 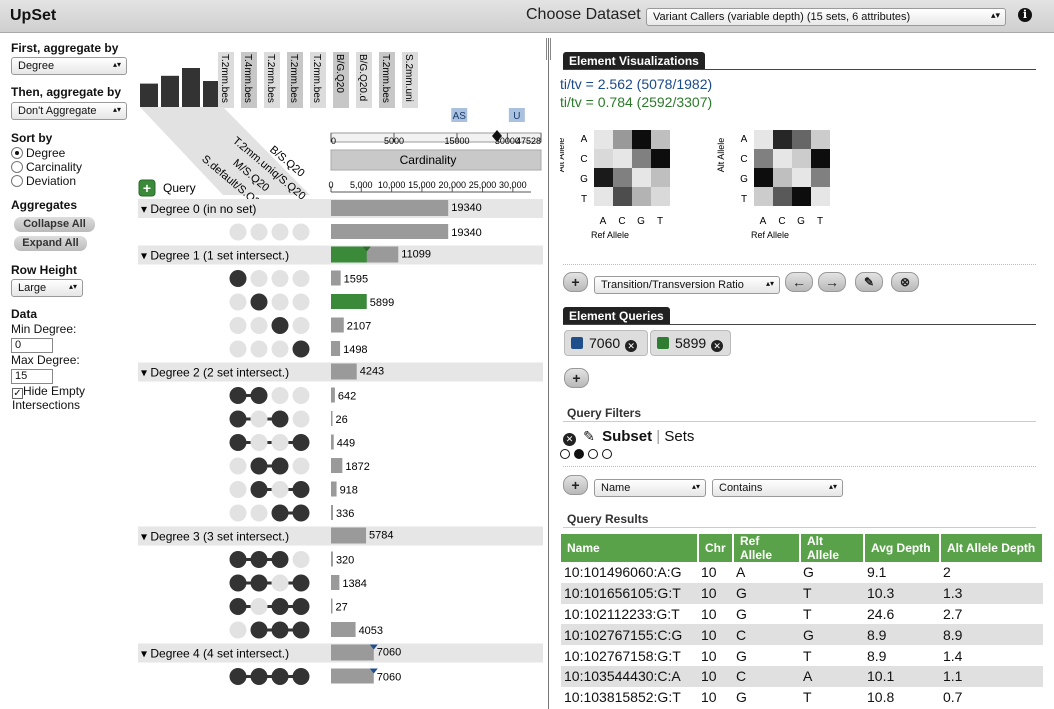 I want to click on set-size-bar, so click(x=191, y=87).